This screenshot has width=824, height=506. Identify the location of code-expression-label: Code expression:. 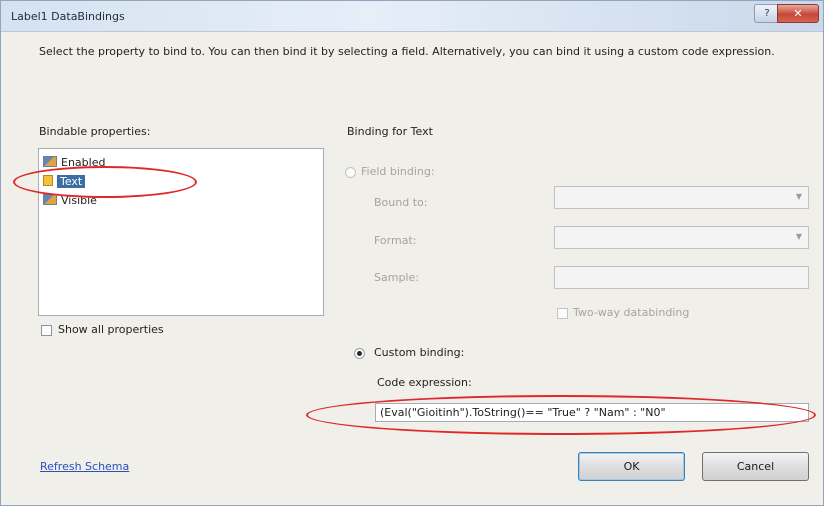
(424, 382).